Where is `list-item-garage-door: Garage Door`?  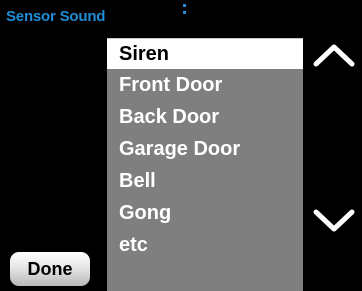 list-item-garage-door: Garage Door is located at coordinates (205, 149).